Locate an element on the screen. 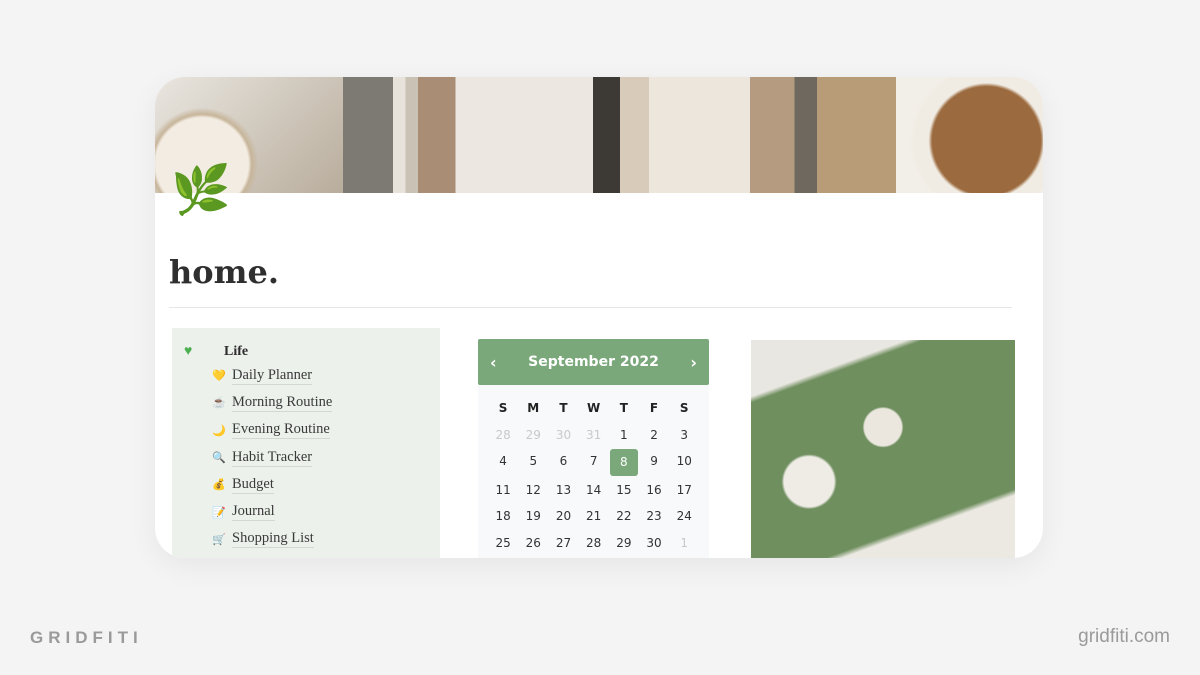 This screenshot has width=1200, height=675. calendar-day: 17 is located at coordinates (684, 490).